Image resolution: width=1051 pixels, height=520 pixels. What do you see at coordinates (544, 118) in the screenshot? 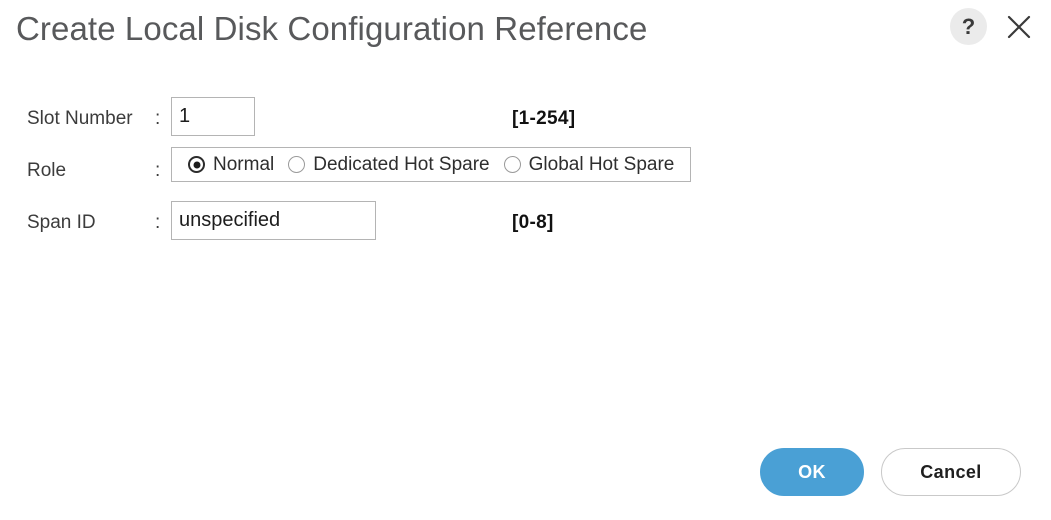
I see `slot-number-range-hint: [1-254]` at bounding box center [544, 118].